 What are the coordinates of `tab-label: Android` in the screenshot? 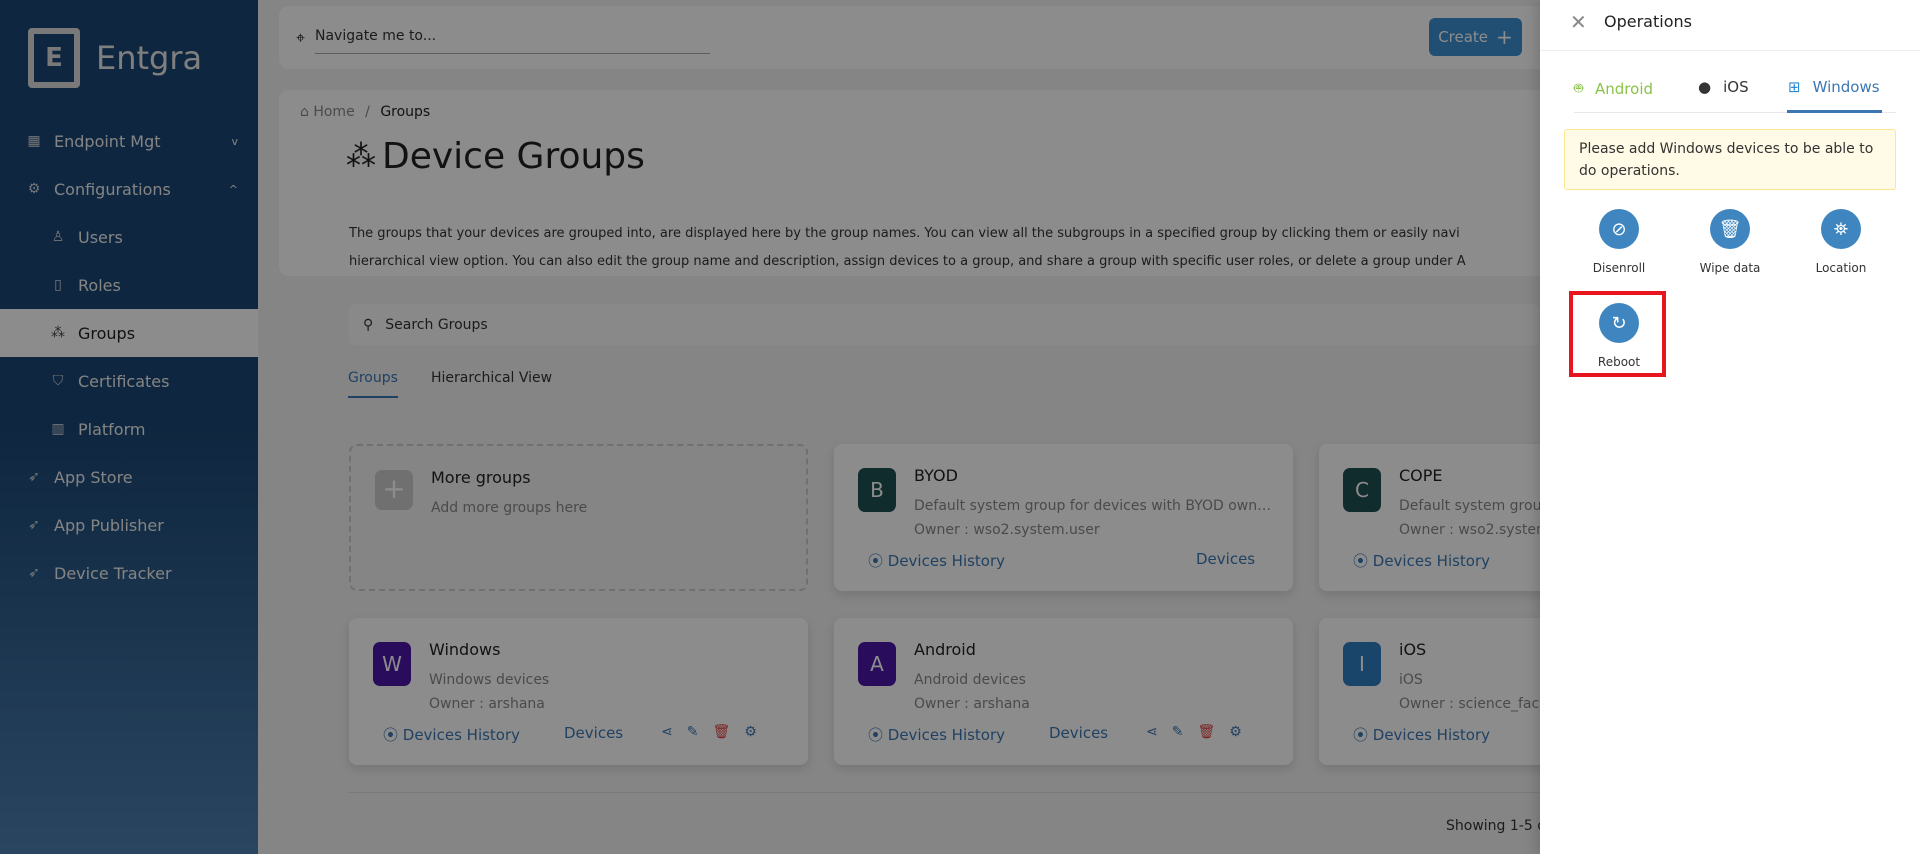 It's located at (1624, 88).